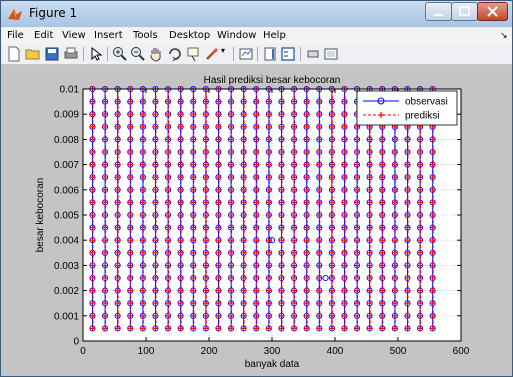  Describe the element at coordinates (246, 54) in the screenshot. I see `link-plot-icon` at that location.